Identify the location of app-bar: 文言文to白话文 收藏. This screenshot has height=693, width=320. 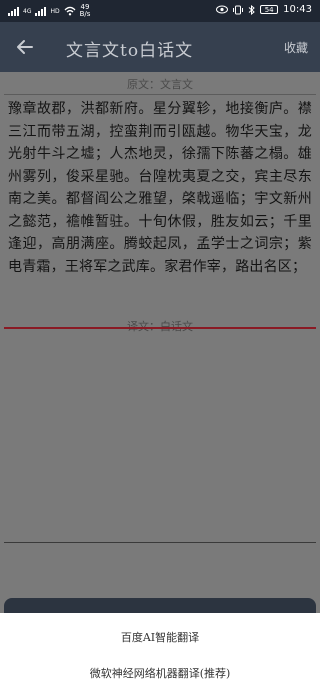
(160, 47).